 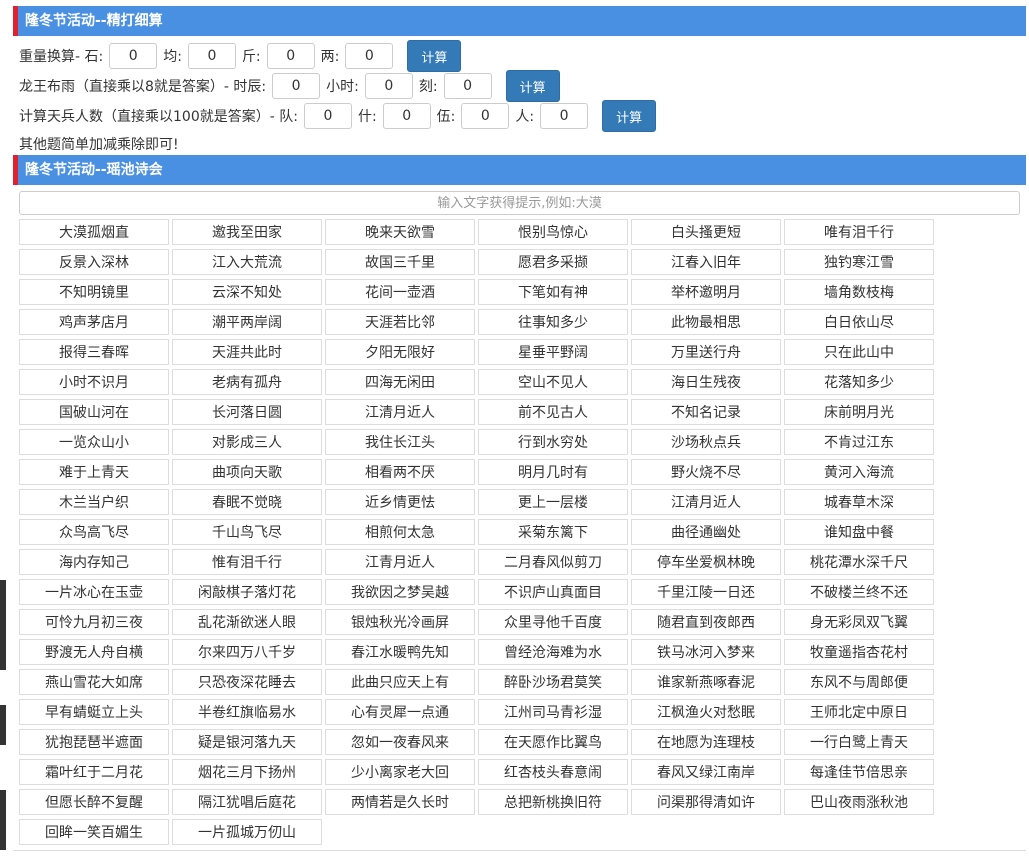 I want to click on poem-item: 忽如一夜春风来, so click(x=400, y=742).